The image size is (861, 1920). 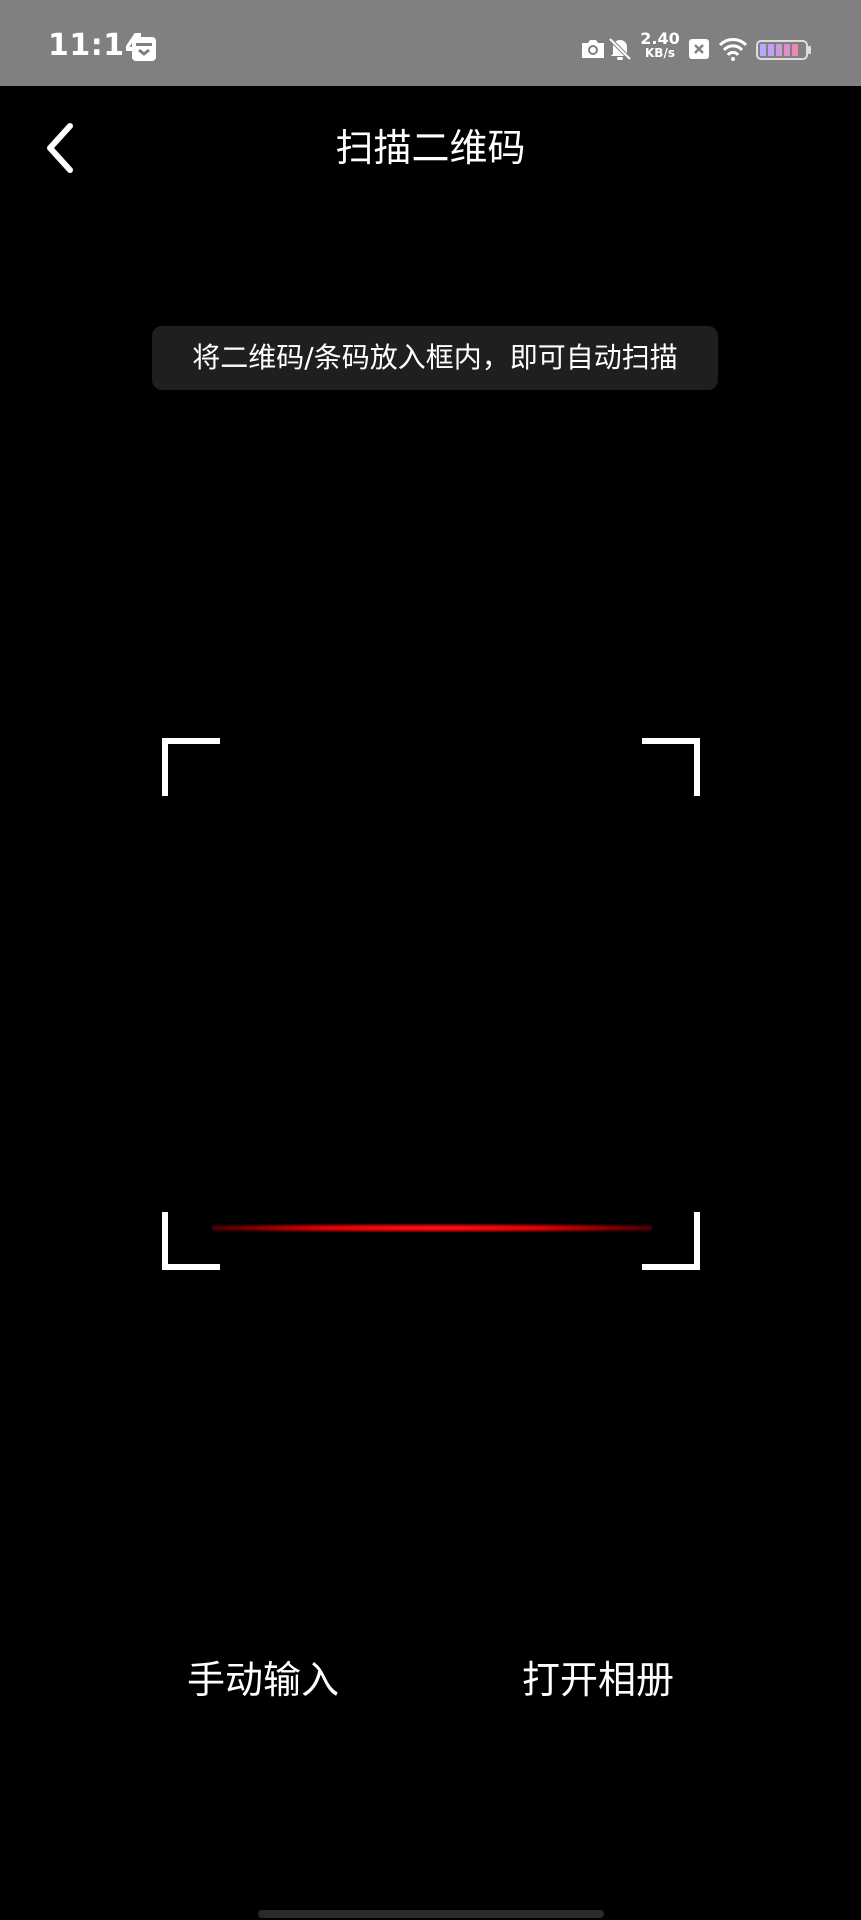 I want to click on camera-icon, so click(x=593, y=49).